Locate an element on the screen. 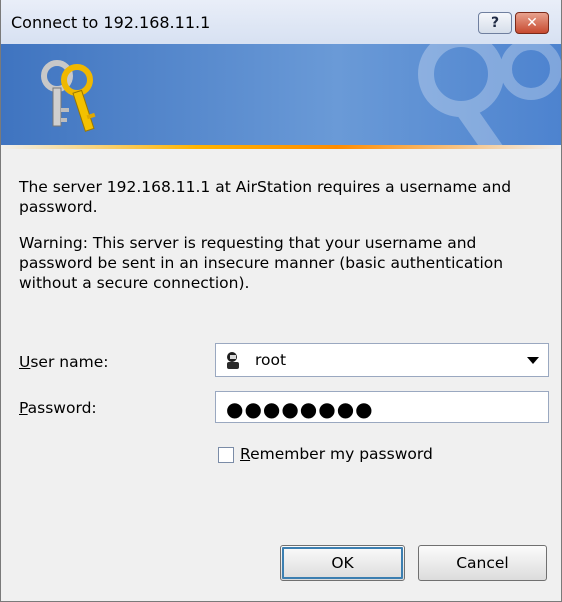 This screenshot has height=602, width=562. remember-password-checkbox is located at coordinates (226, 455).